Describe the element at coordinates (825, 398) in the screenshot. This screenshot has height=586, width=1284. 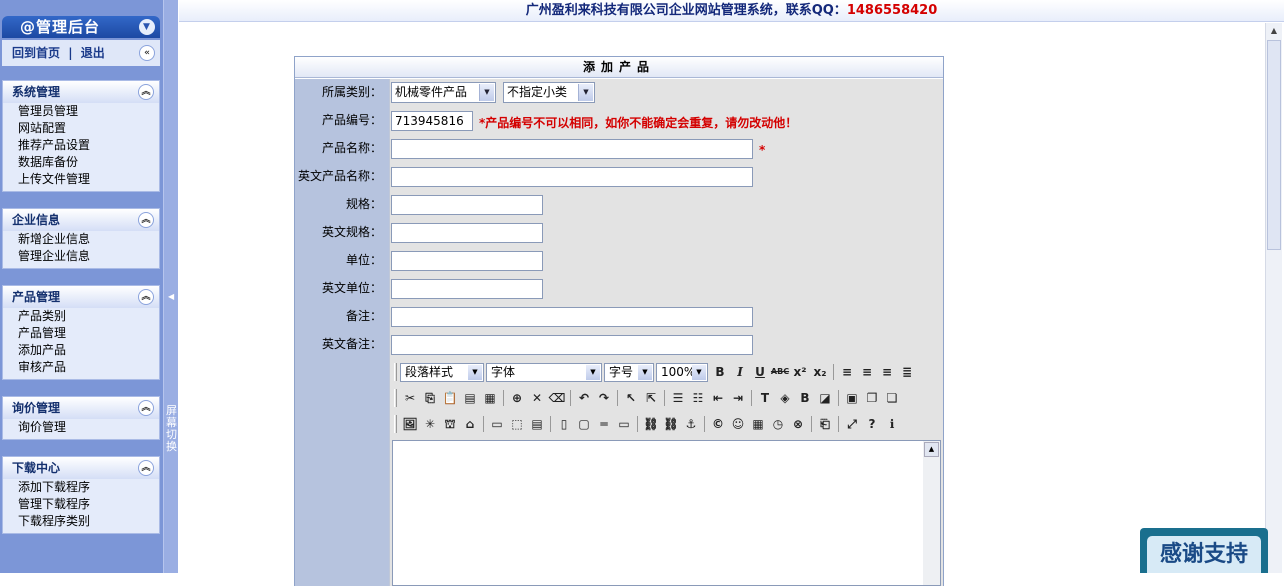
I see `fill-color-icon: ◪` at that location.